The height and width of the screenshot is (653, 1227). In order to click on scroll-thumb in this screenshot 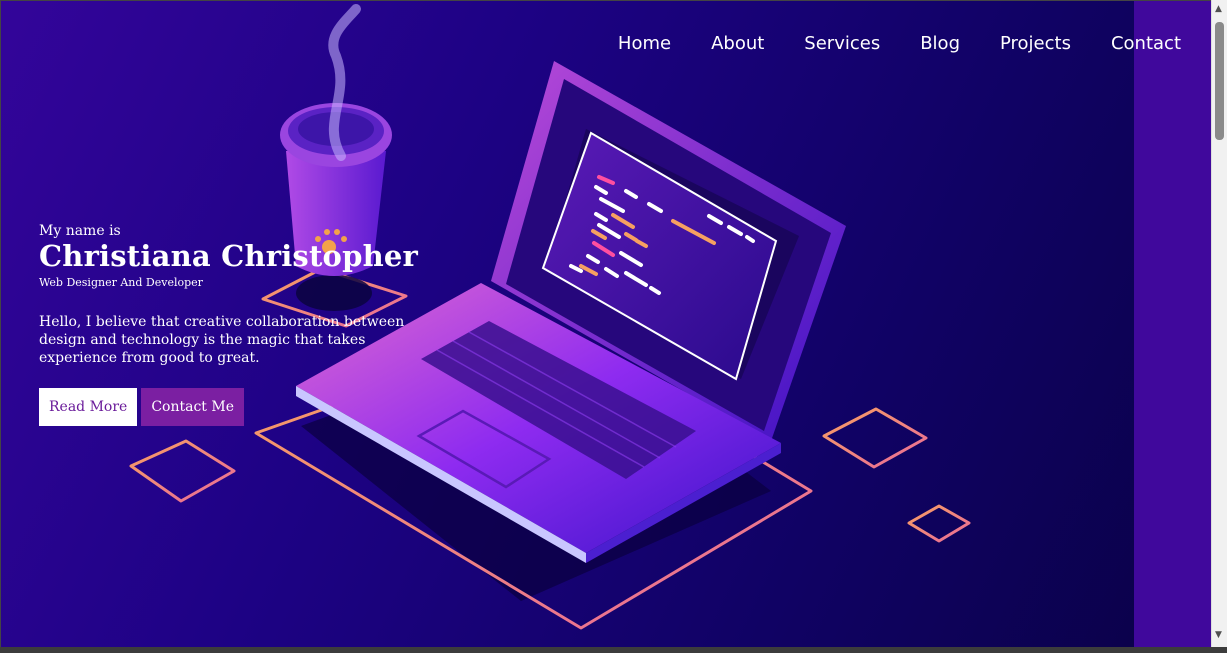, I will do `click(1219, 81)`.